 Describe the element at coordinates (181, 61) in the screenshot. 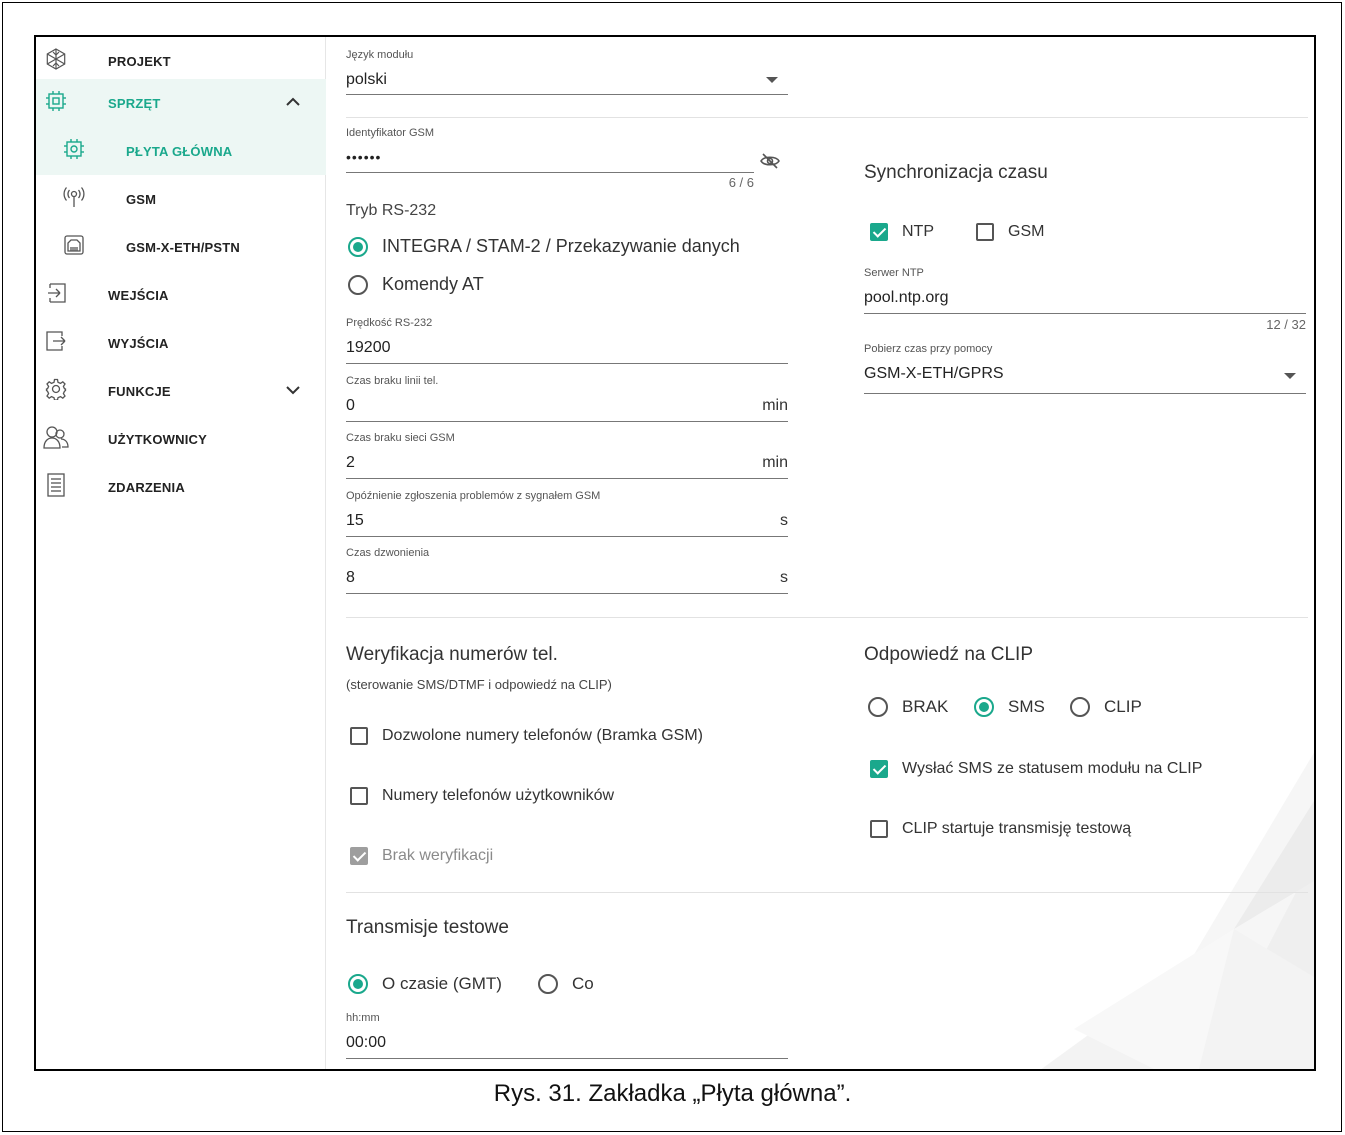

I see `sidebar-item-projekt: PROJEKT` at that location.